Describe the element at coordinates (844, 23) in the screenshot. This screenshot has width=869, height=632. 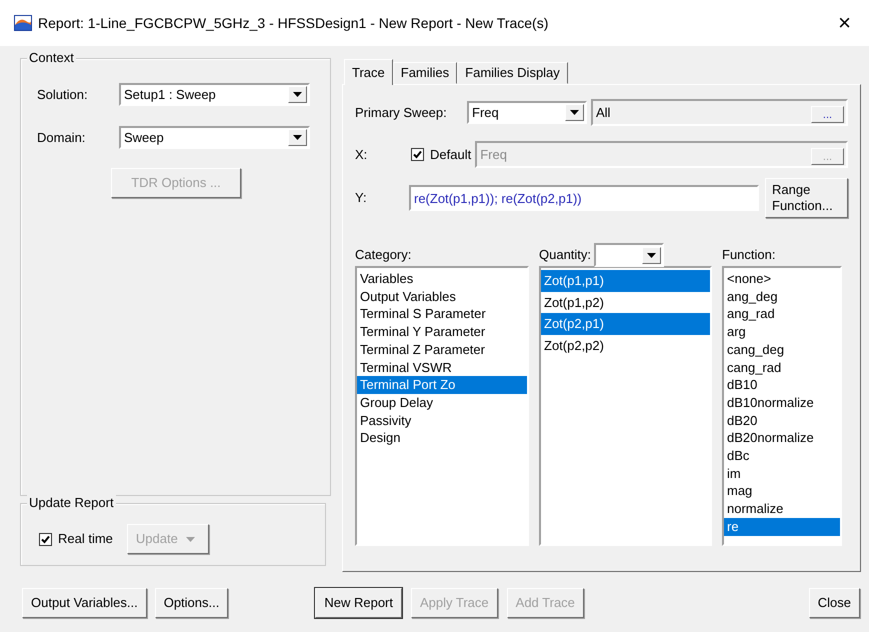
I see `close-button: ×` at that location.